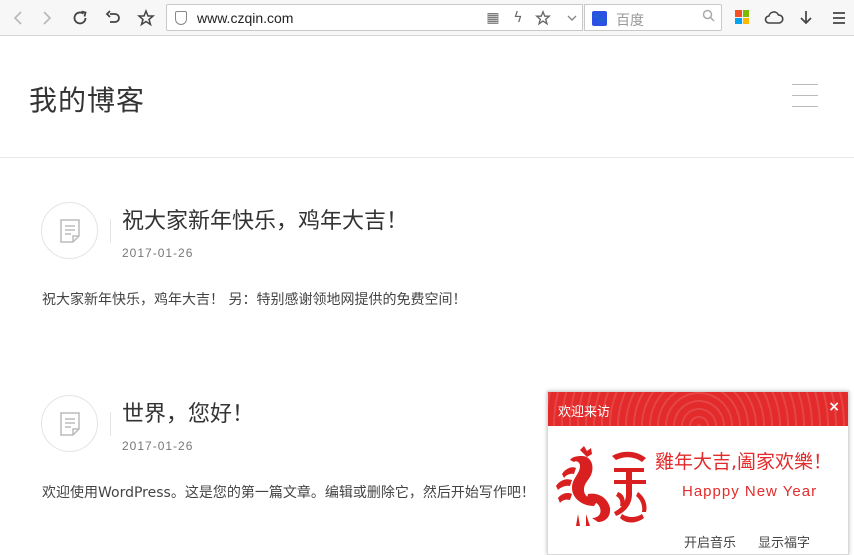 This screenshot has width=854, height=555. I want to click on menu-icon, so click(839, 18).